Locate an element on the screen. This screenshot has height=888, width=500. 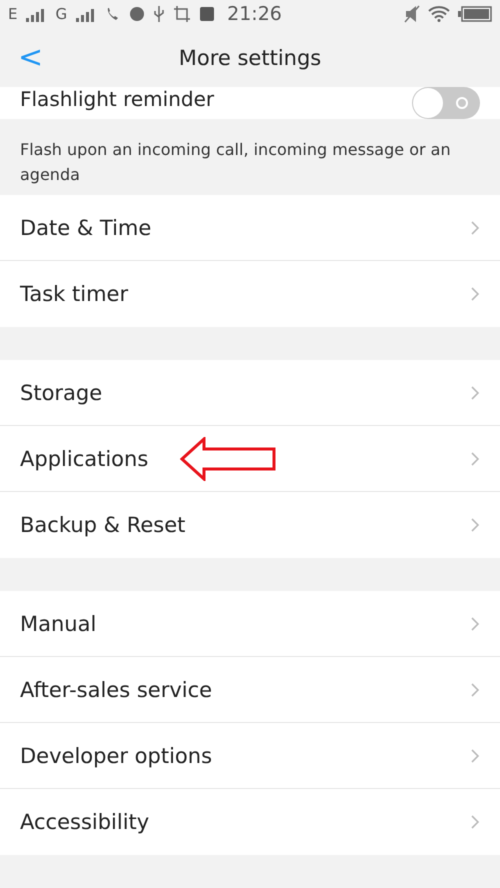
setting-label: Task timer is located at coordinates (74, 294).